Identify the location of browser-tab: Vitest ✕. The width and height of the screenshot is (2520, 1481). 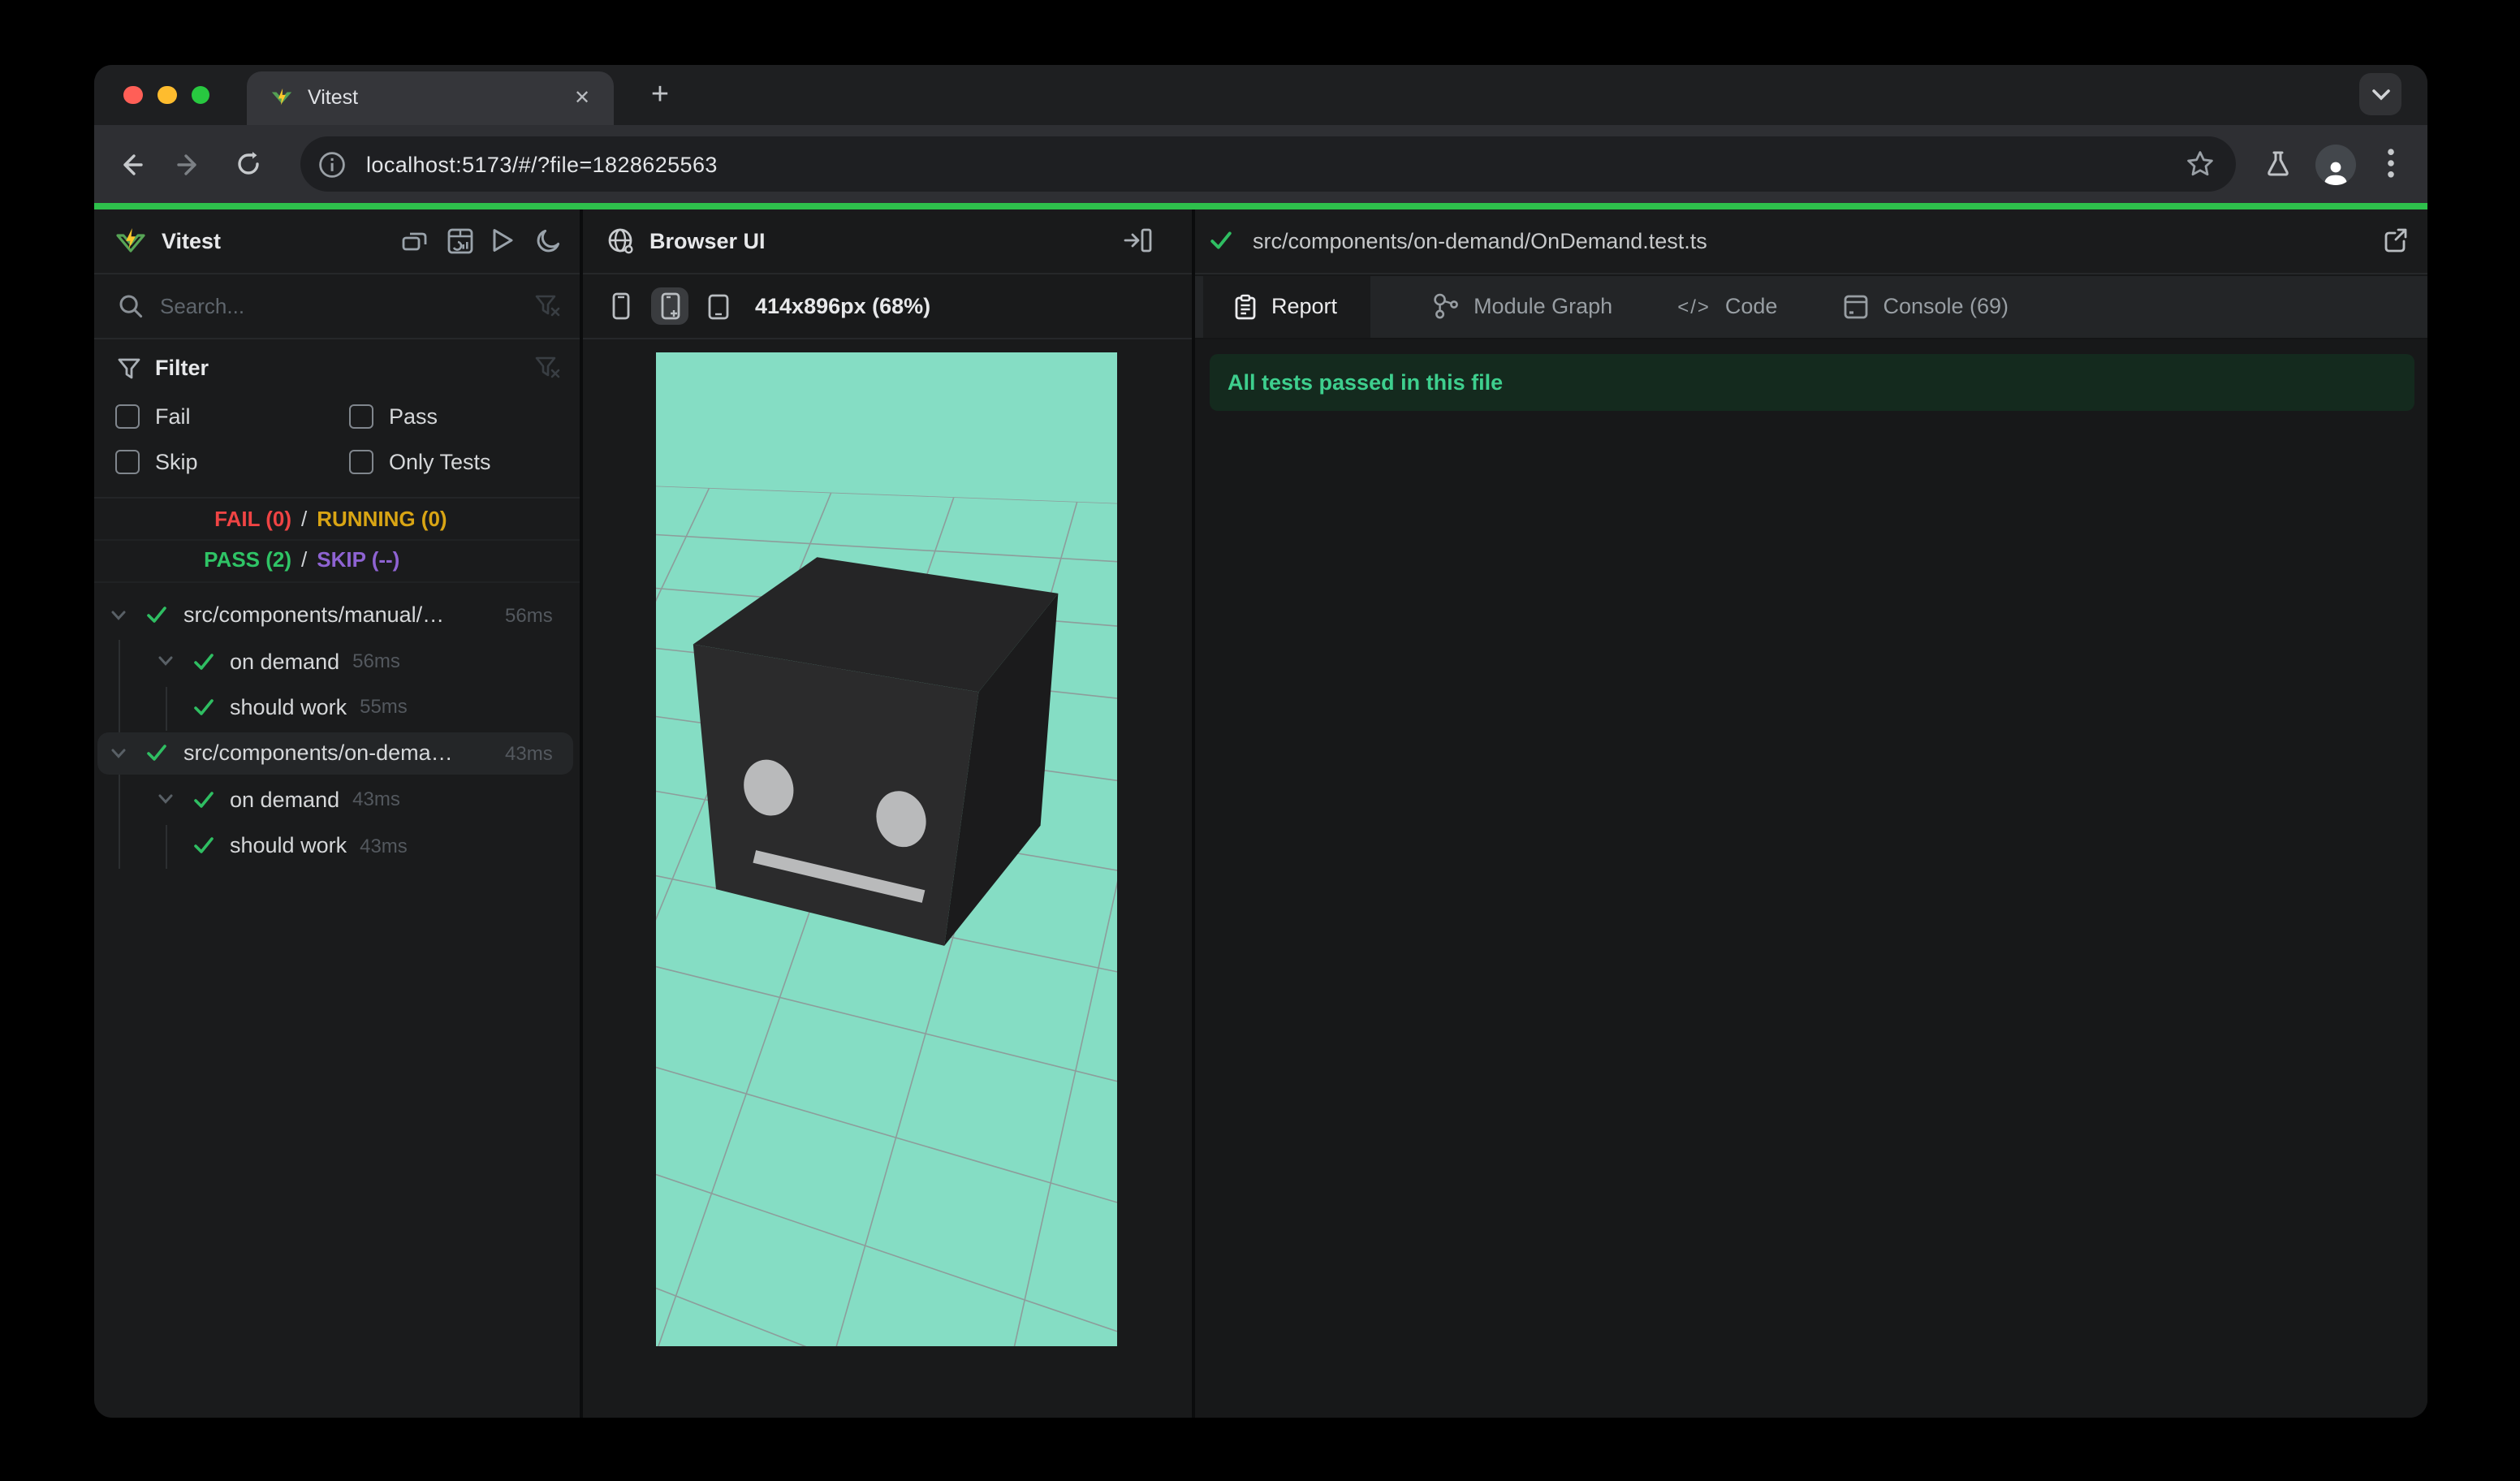
(430, 98).